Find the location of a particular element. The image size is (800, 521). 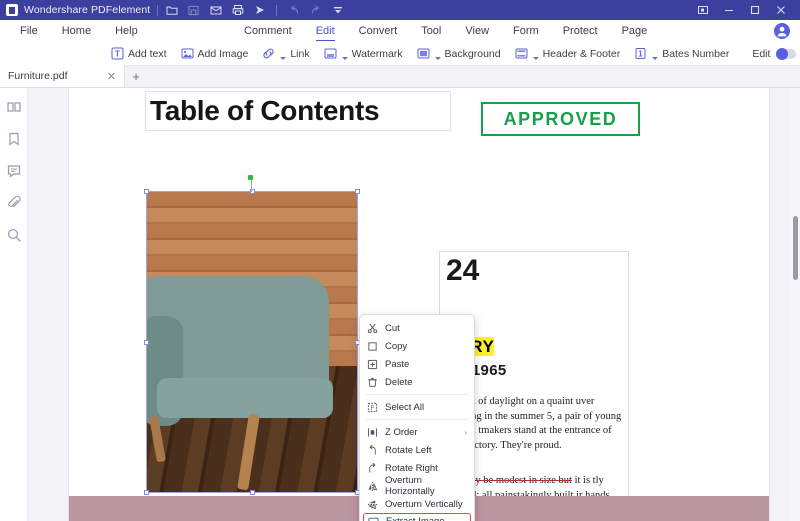

tab-view: View is located at coordinates (477, 31).